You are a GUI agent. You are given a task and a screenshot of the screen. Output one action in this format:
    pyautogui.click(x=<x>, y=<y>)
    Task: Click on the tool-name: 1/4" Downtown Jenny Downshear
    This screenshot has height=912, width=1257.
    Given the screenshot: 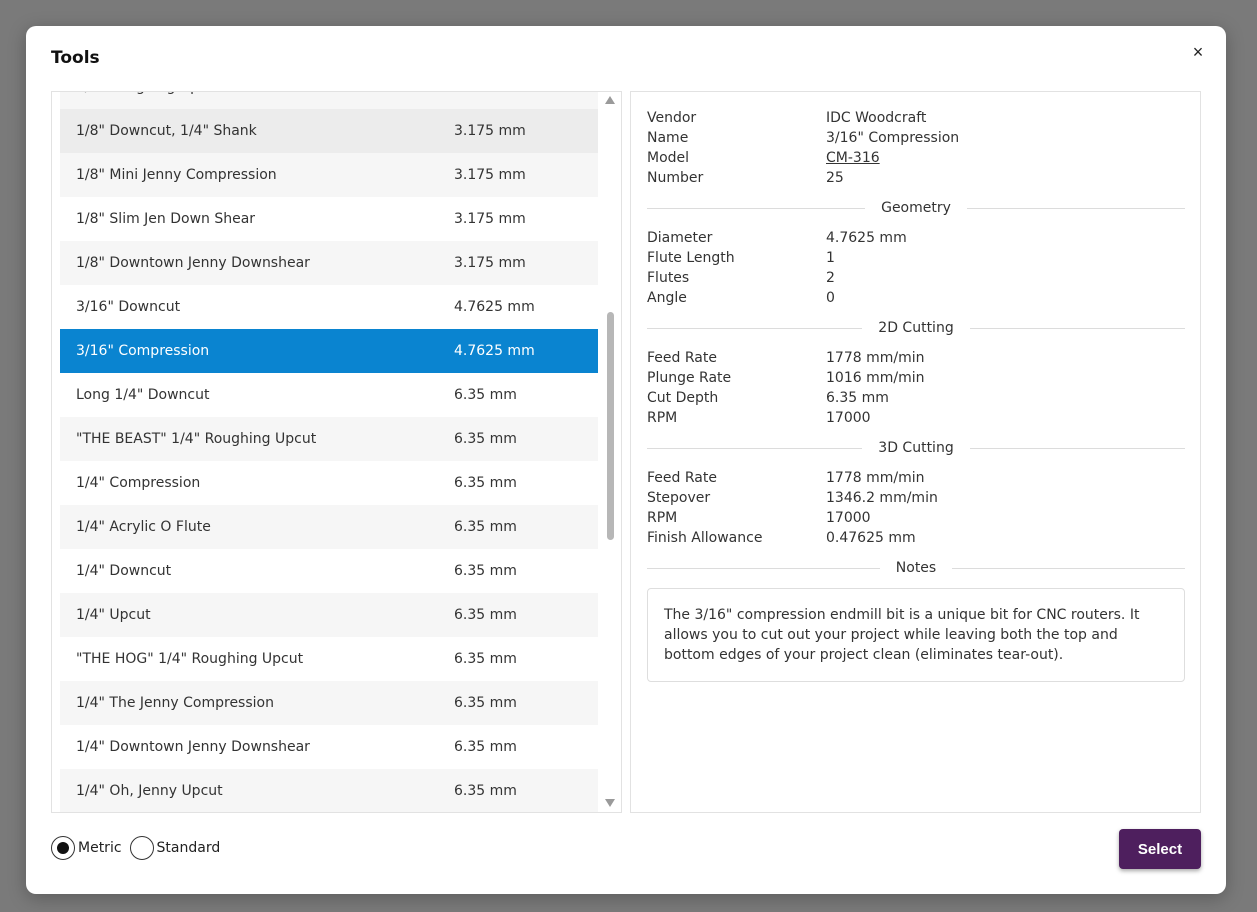 What is the action you would take?
    pyautogui.click(x=193, y=747)
    